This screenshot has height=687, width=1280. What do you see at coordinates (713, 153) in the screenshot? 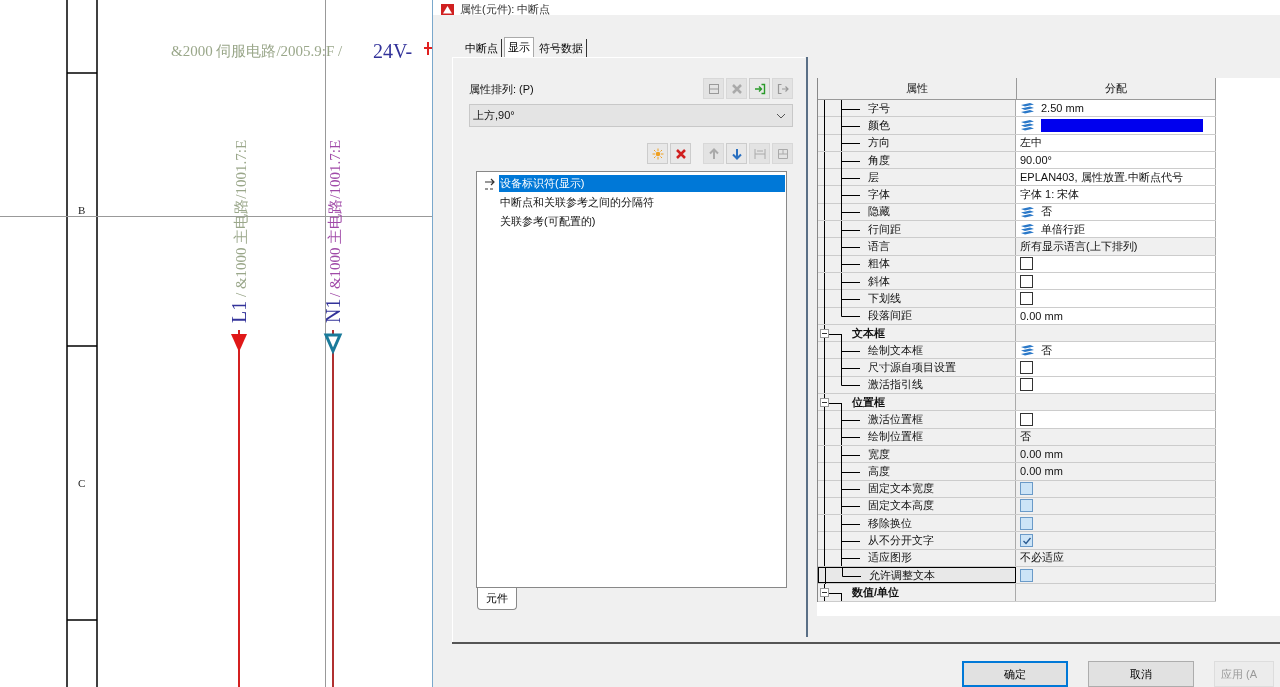
I see `arrow-up-icon` at bounding box center [713, 153].